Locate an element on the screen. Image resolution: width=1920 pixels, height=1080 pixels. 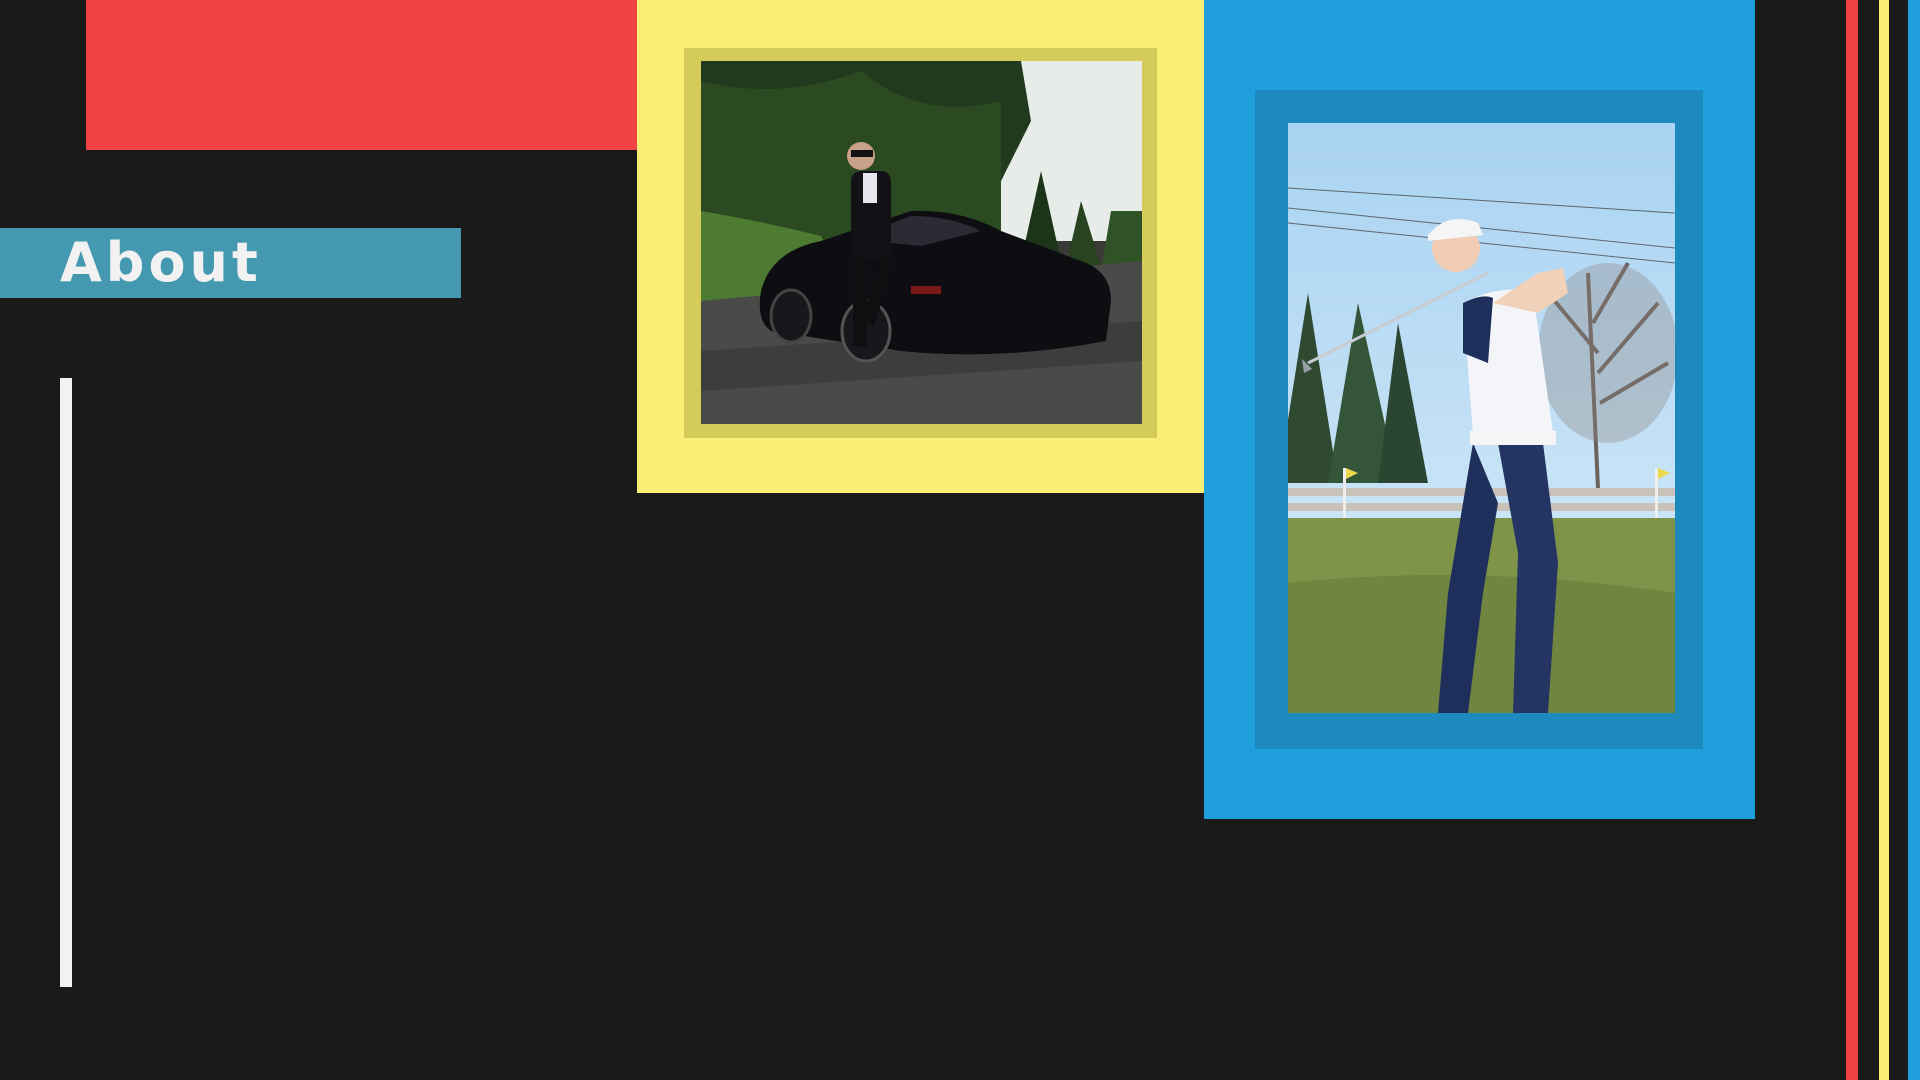
red-stripe is located at coordinates (1852, 540).